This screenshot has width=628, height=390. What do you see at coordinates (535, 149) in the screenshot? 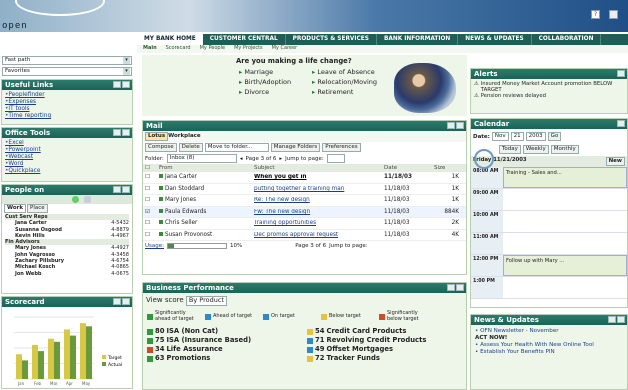
I see `calendar-view-button: Weekly` at bounding box center [535, 149].